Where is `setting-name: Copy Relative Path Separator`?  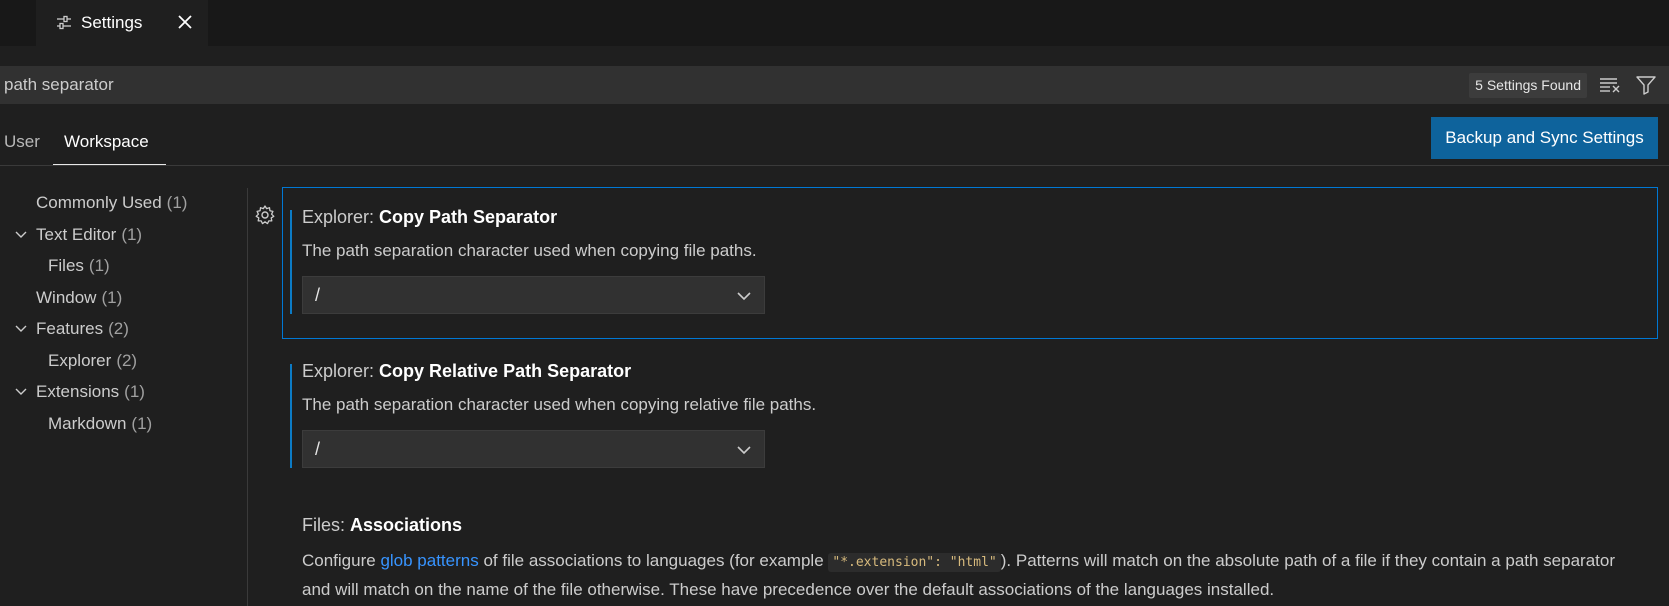
setting-name: Copy Relative Path Separator is located at coordinates (505, 371).